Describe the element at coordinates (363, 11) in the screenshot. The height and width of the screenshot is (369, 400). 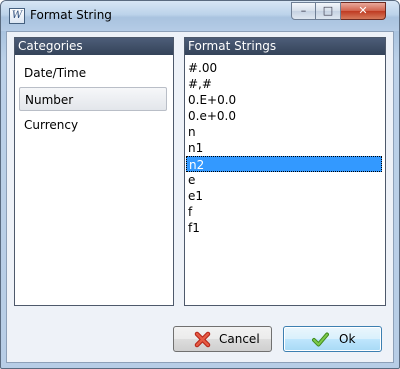
I see `close-button: ✕` at that location.